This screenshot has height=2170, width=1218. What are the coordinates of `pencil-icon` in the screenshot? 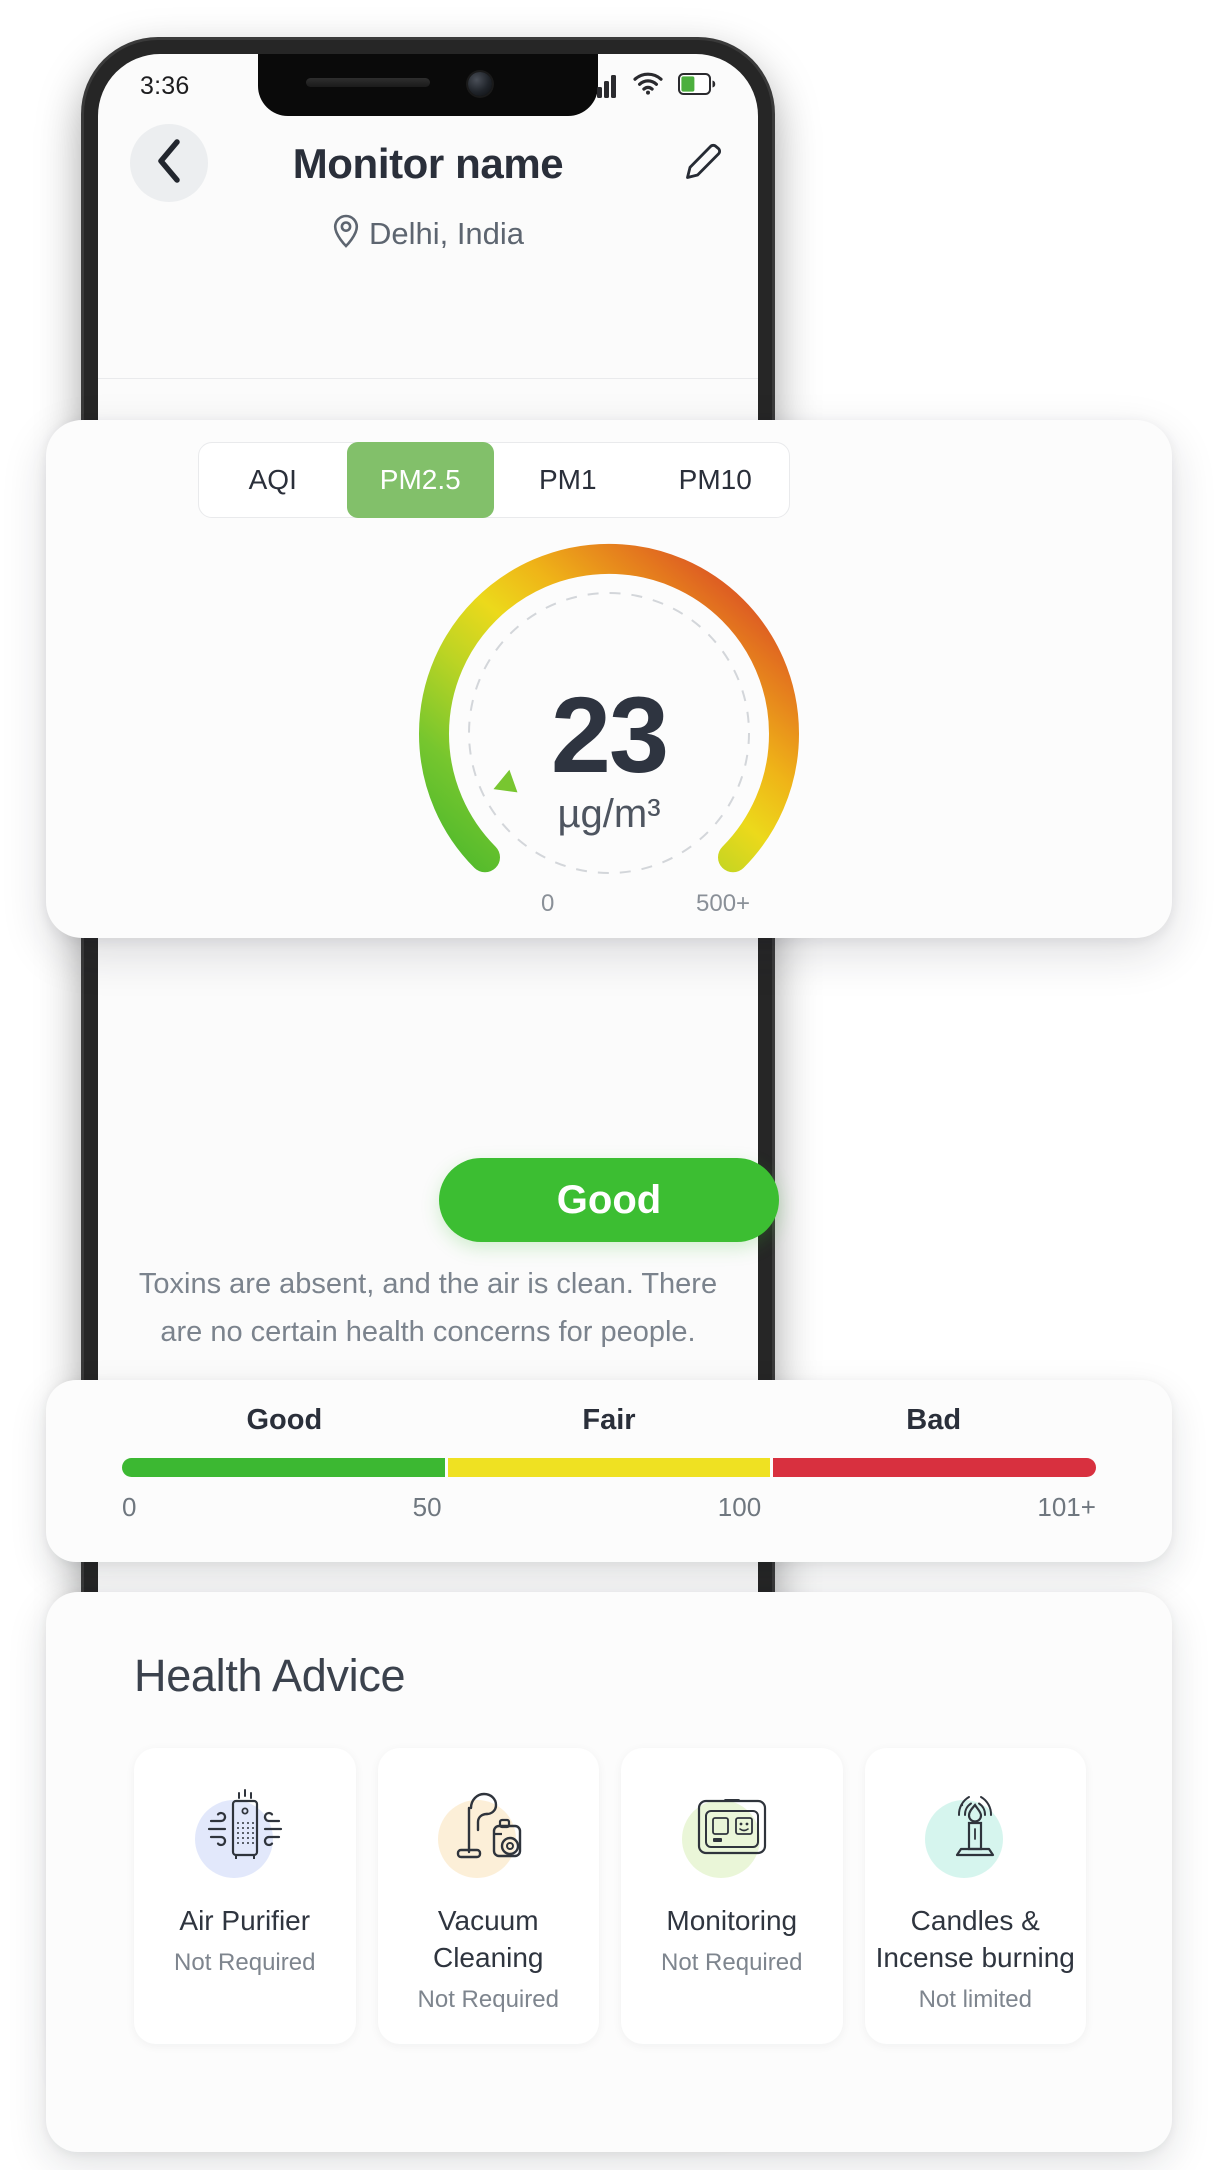 It's located at (702, 165).